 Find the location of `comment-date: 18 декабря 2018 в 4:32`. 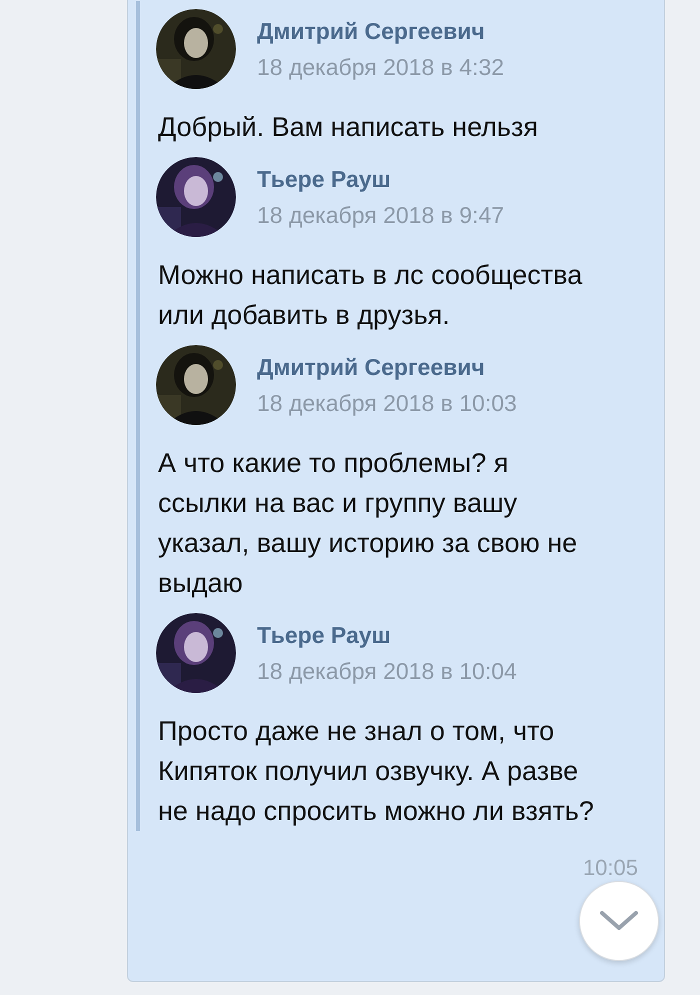

comment-date: 18 декабря 2018 в 4:32 is located at coordinates (380, 67).